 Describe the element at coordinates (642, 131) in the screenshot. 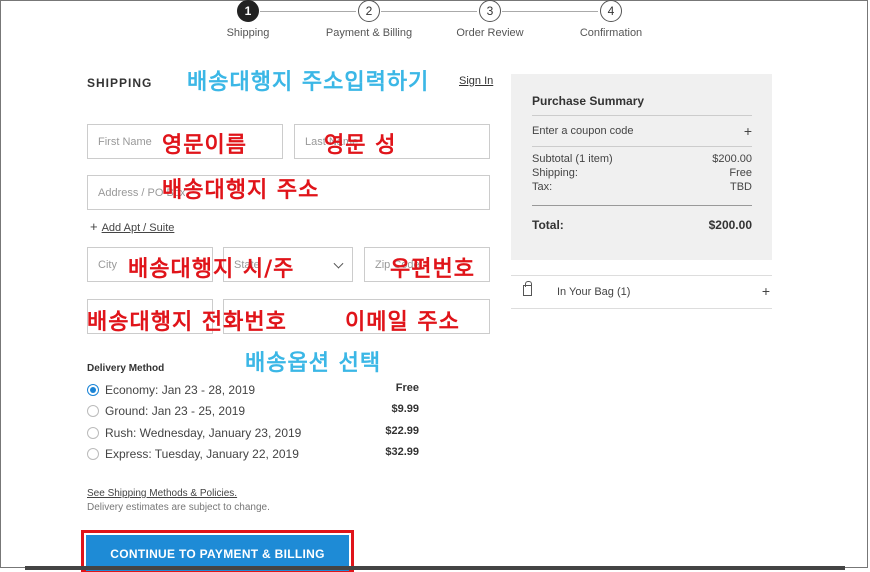

I see `coupon-row: Enter a coupon code +` at that location.